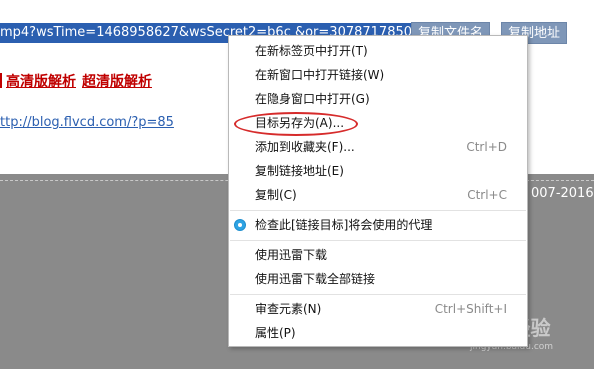 This screenshot has height=369, width=594. What do you see at coordinates (117, 82) in the screenshot?
I see `super-hd-parse-link: 超清版解析` at bounding box center [117, 82].